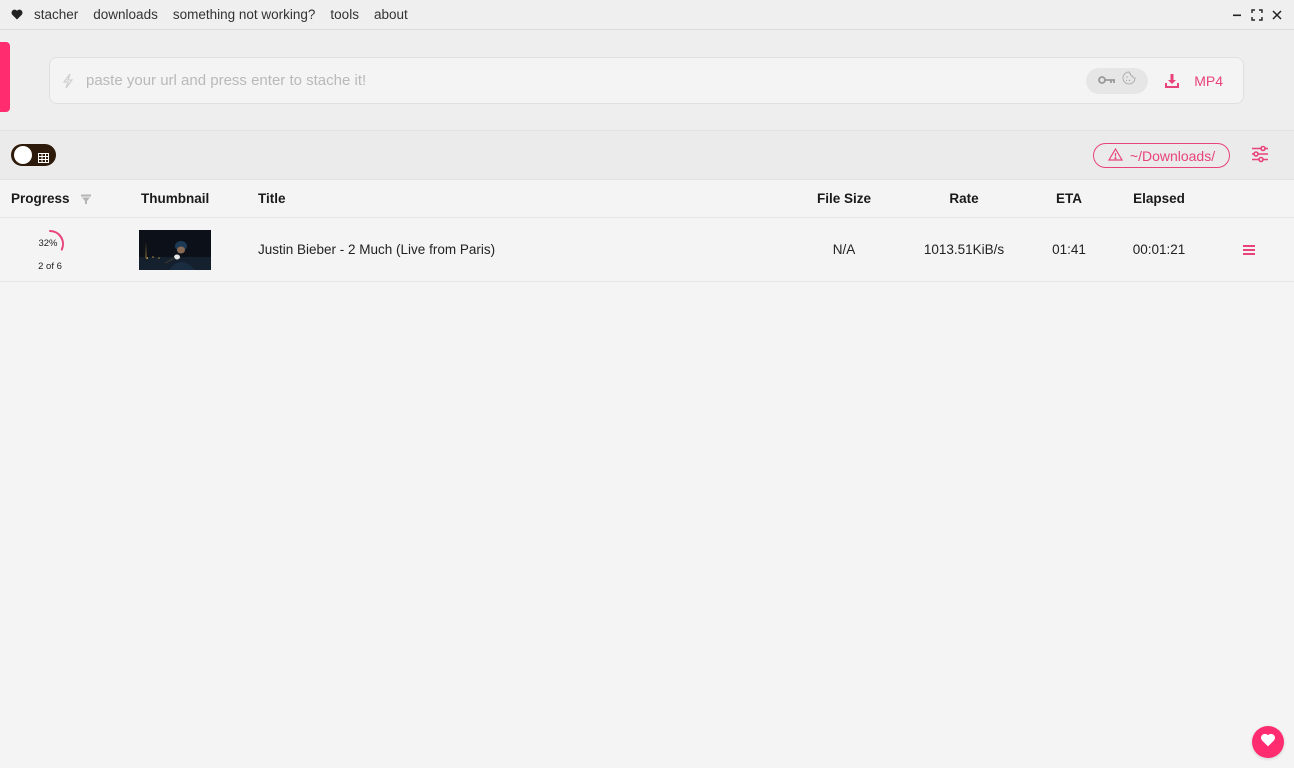 The width and height of the screenshot is (1294, 768). I want to click on progress-cell: 32% 2 of 6, so click(50, 249).